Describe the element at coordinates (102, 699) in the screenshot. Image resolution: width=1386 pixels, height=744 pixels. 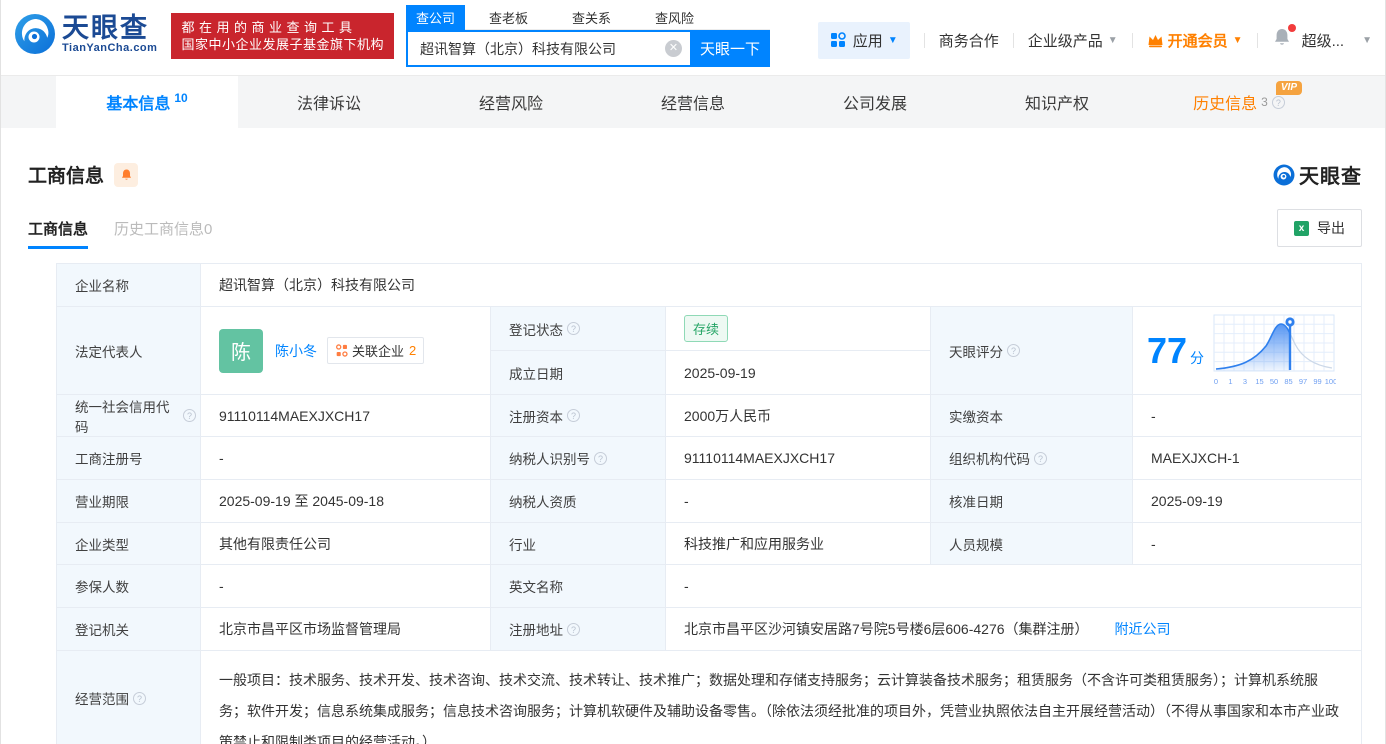
I see `label-text: 经营范围` at that location.